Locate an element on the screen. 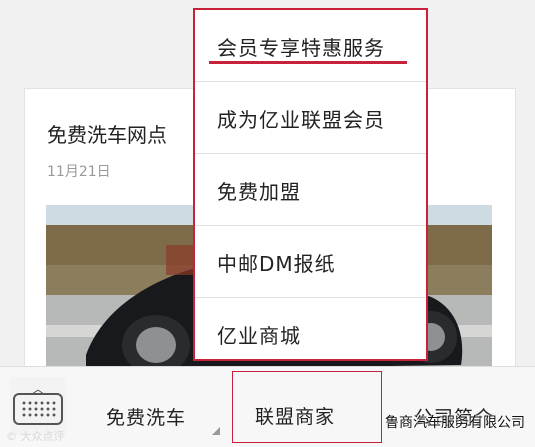 This screenshot has width=535, height=447. keyboard-keys is located at coordinates (39, 409).